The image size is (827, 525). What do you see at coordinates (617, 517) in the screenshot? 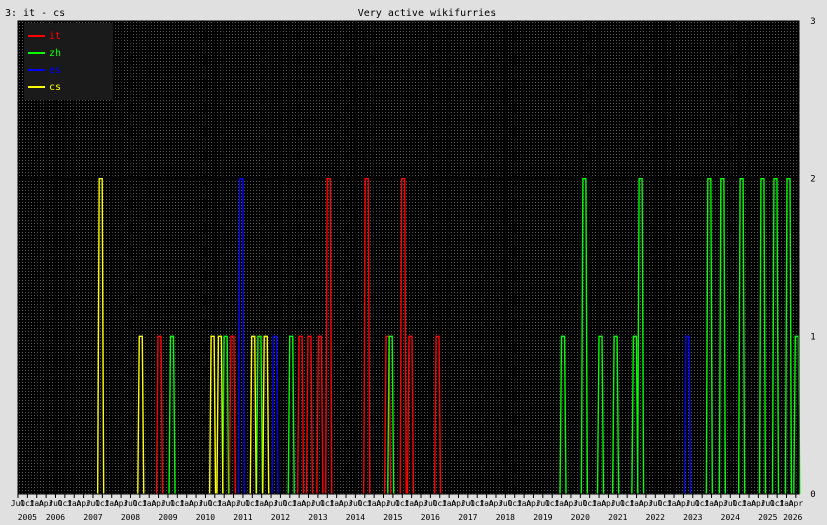
I see `x-year-label: 2021` at bounding box center [617, 517].